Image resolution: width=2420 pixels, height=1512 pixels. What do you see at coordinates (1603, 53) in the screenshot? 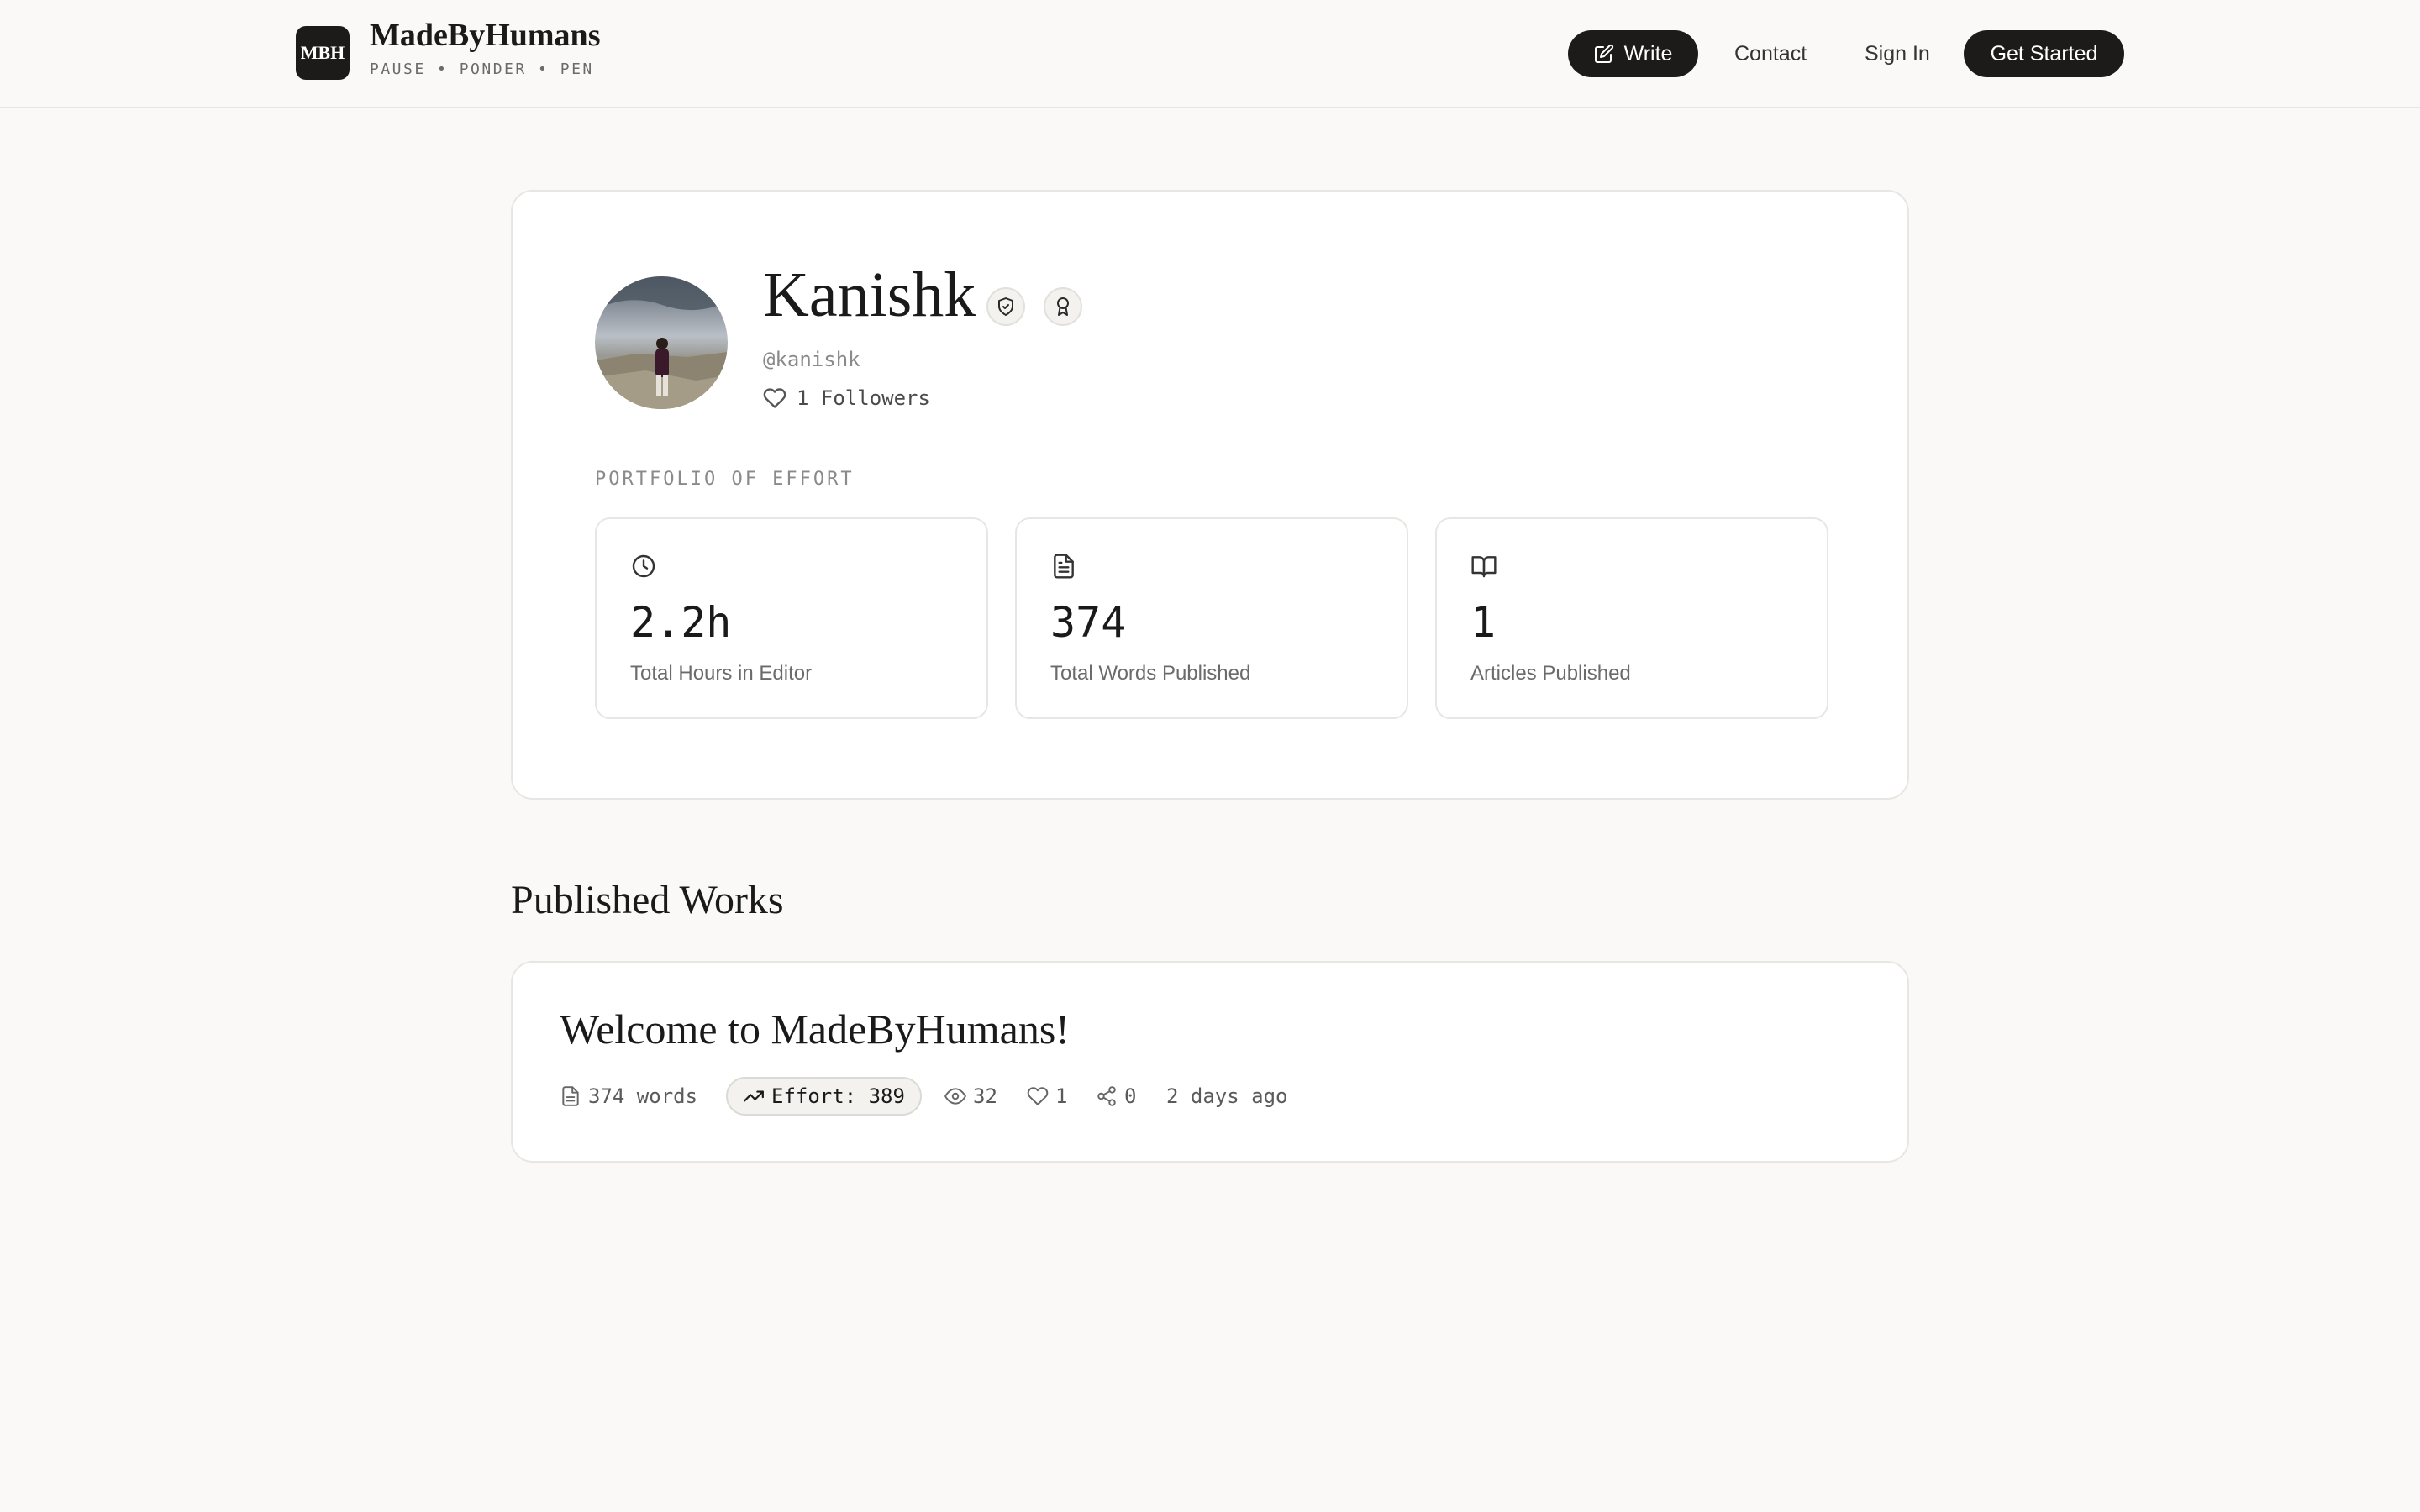
I see `edit-icon` at bounding box center [1603, 53].